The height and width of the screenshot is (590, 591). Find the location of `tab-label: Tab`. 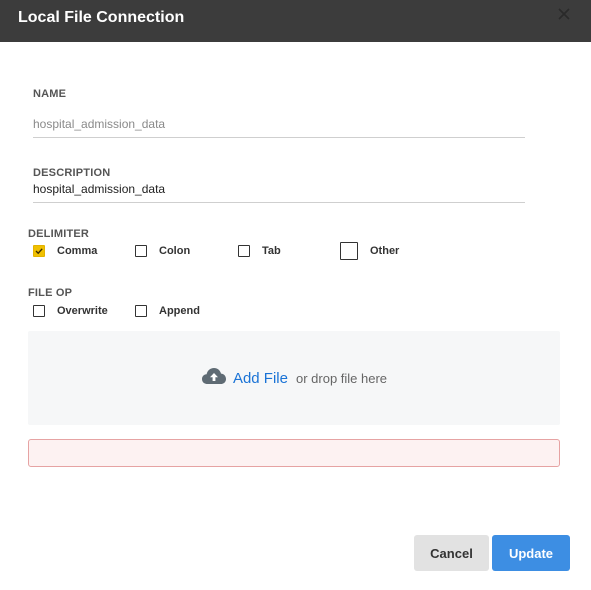

tab-label: Tab is located at coordinates (271, 251).